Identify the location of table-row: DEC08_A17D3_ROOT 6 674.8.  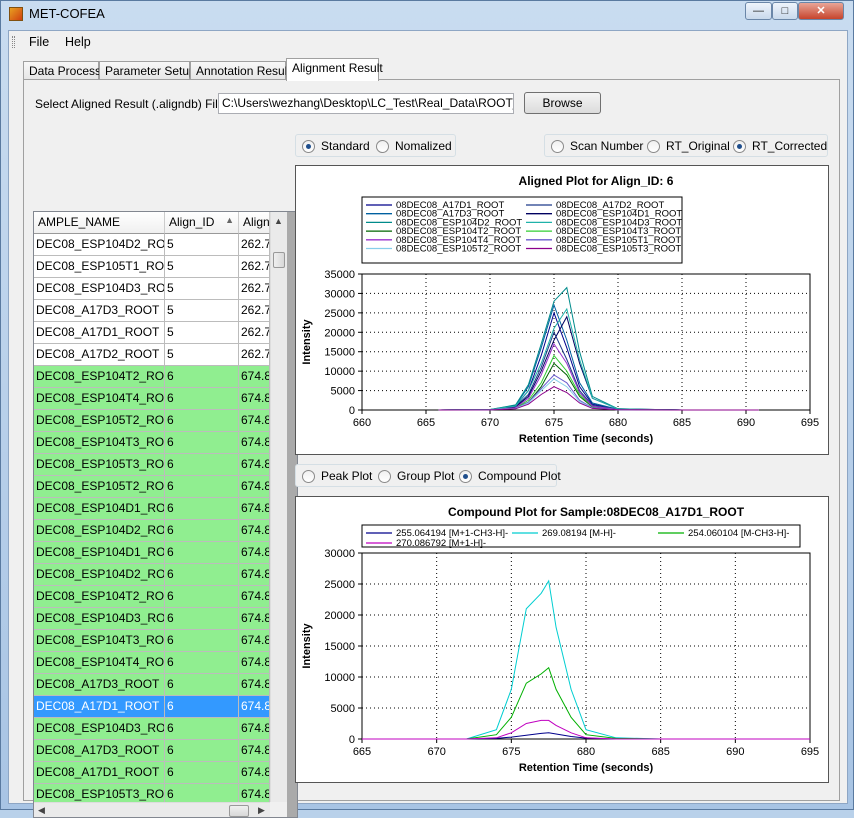
(152, 751).